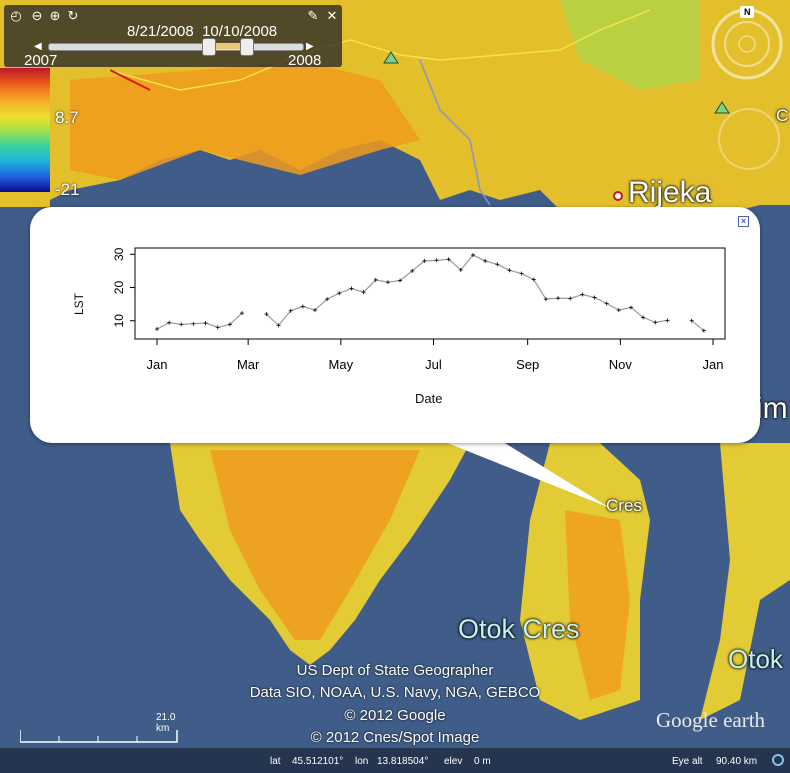 The width and height of the screenshot is (790, 773). I want to click on place-label-rijeka: Rijeka, so click(669, 193).